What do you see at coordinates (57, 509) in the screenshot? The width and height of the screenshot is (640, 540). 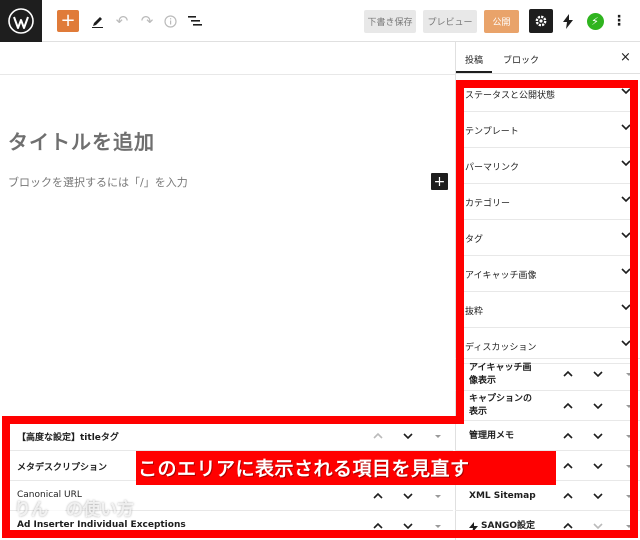 I see `apple-logo-icon` at bounding box center [57, 509].